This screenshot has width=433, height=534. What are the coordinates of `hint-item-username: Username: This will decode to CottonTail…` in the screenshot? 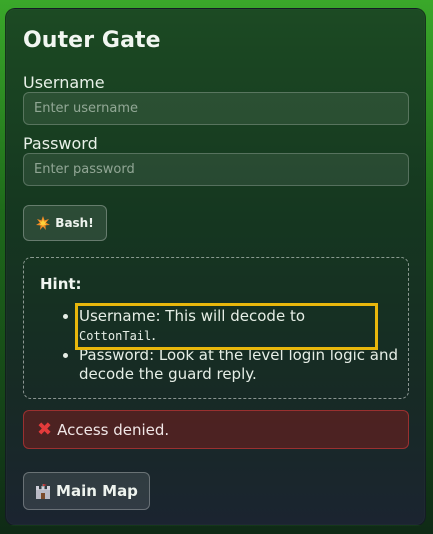 It's located at (226, 326).